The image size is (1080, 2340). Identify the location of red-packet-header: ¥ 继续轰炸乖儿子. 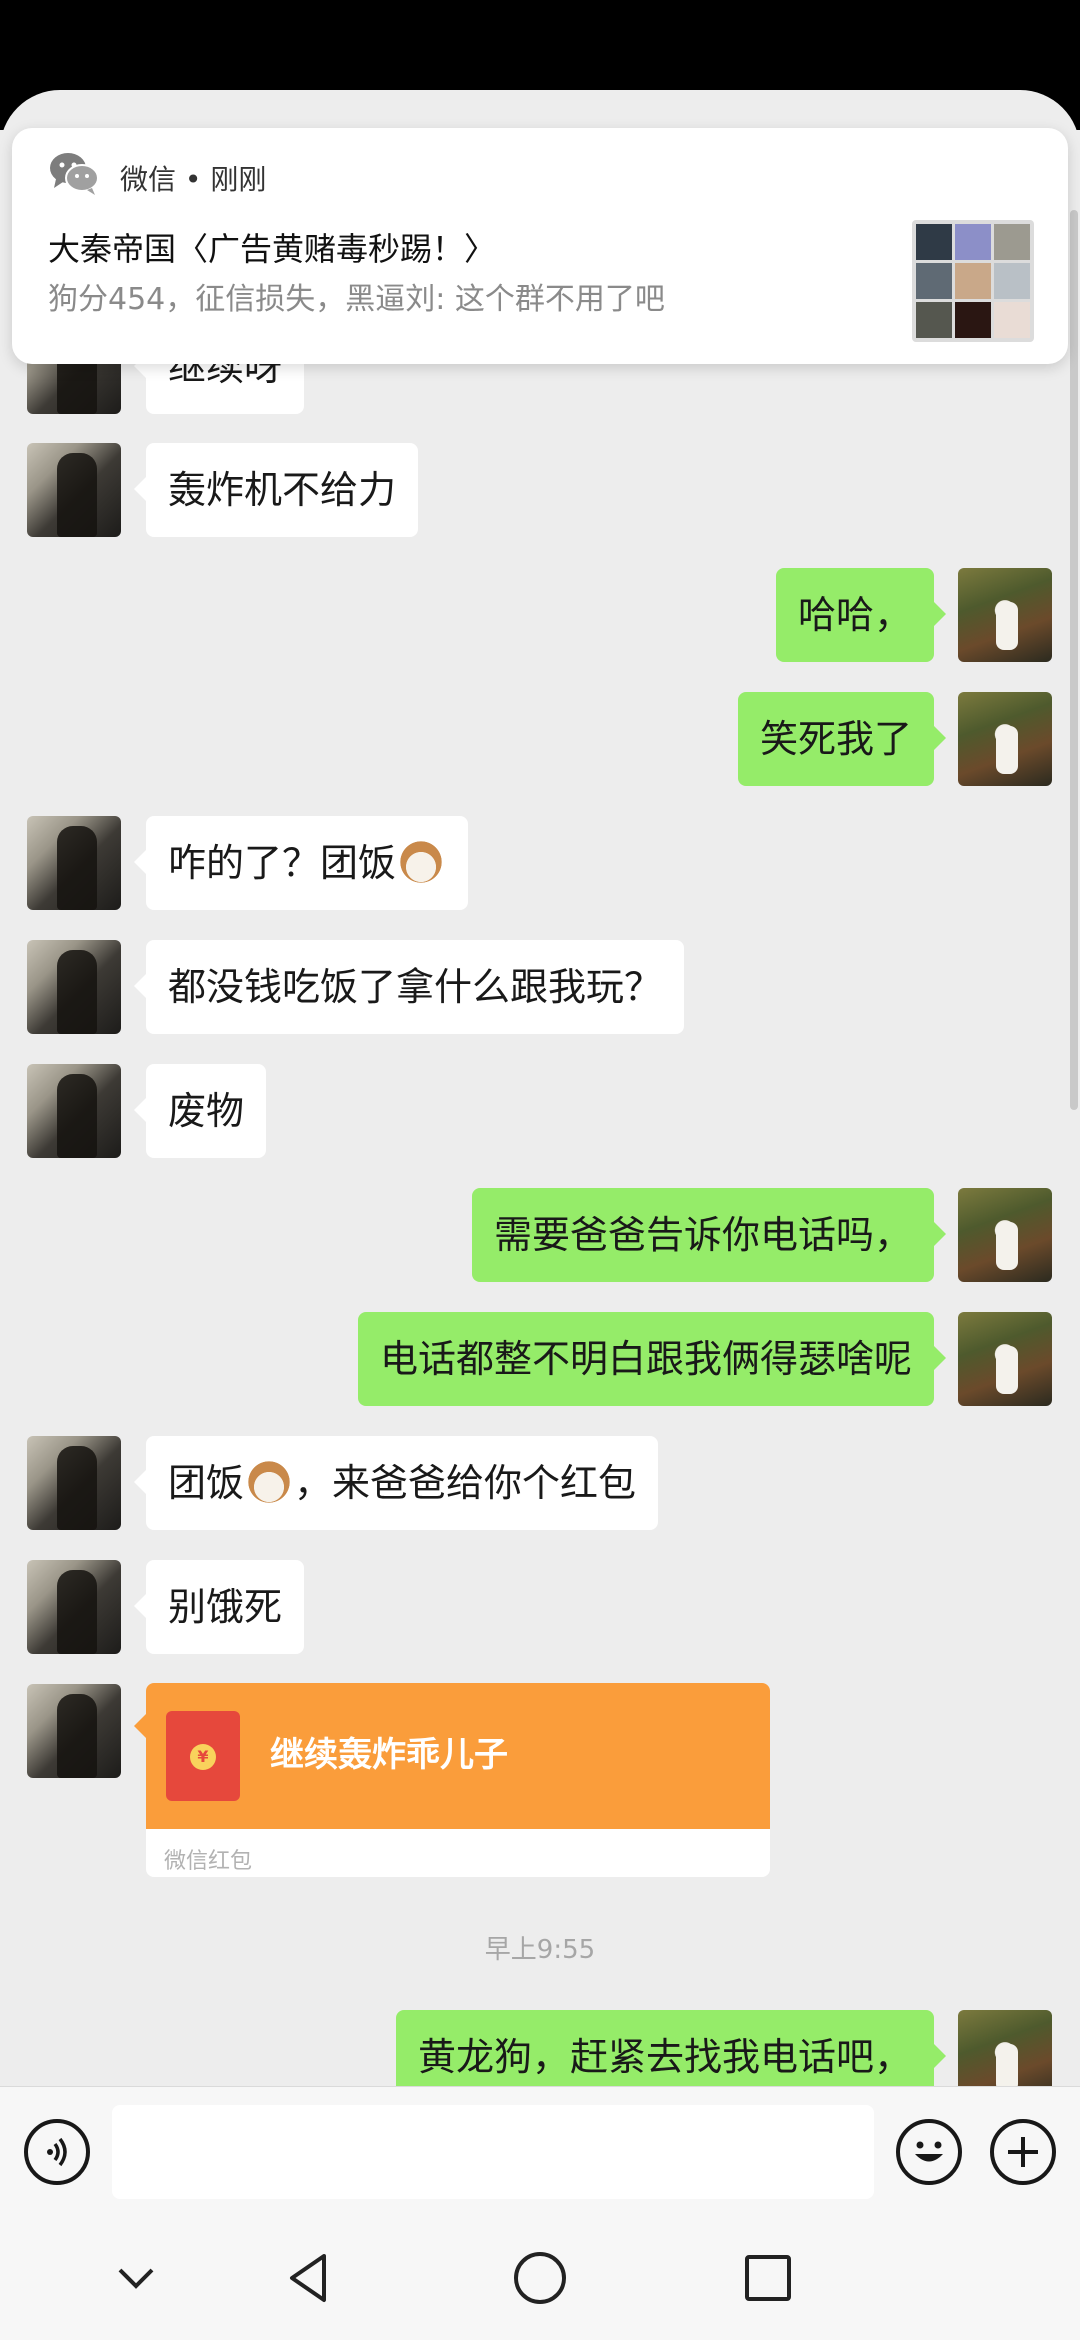
(458, 1756).